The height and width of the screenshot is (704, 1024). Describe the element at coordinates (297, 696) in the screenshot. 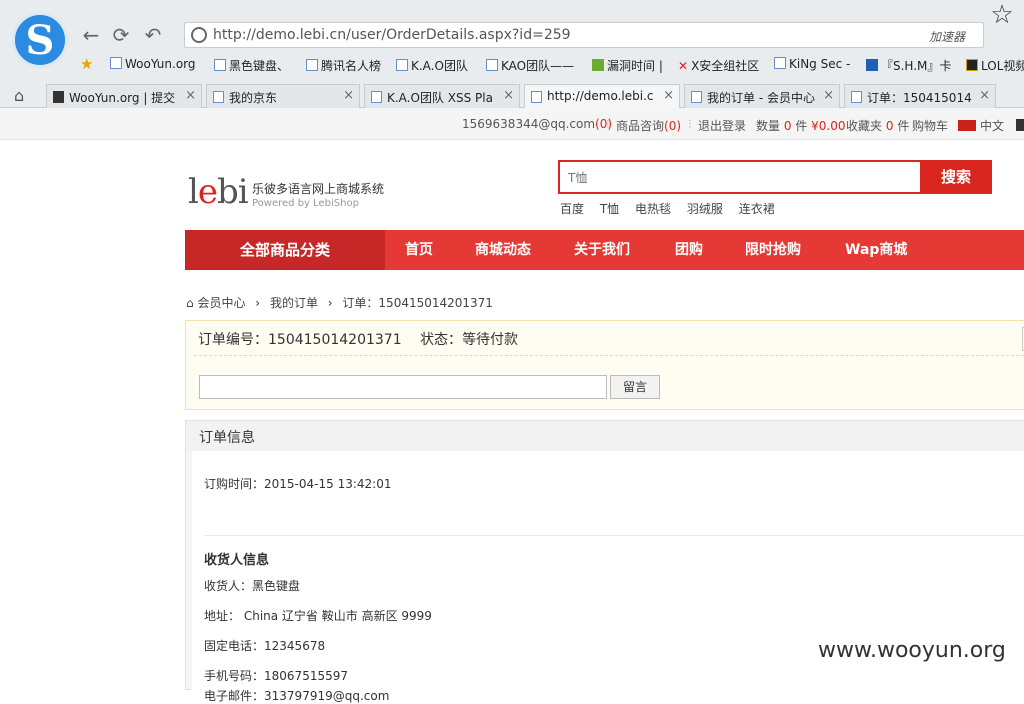

I see `email-row: 电子邮件：313797919@qq.com` at that location.